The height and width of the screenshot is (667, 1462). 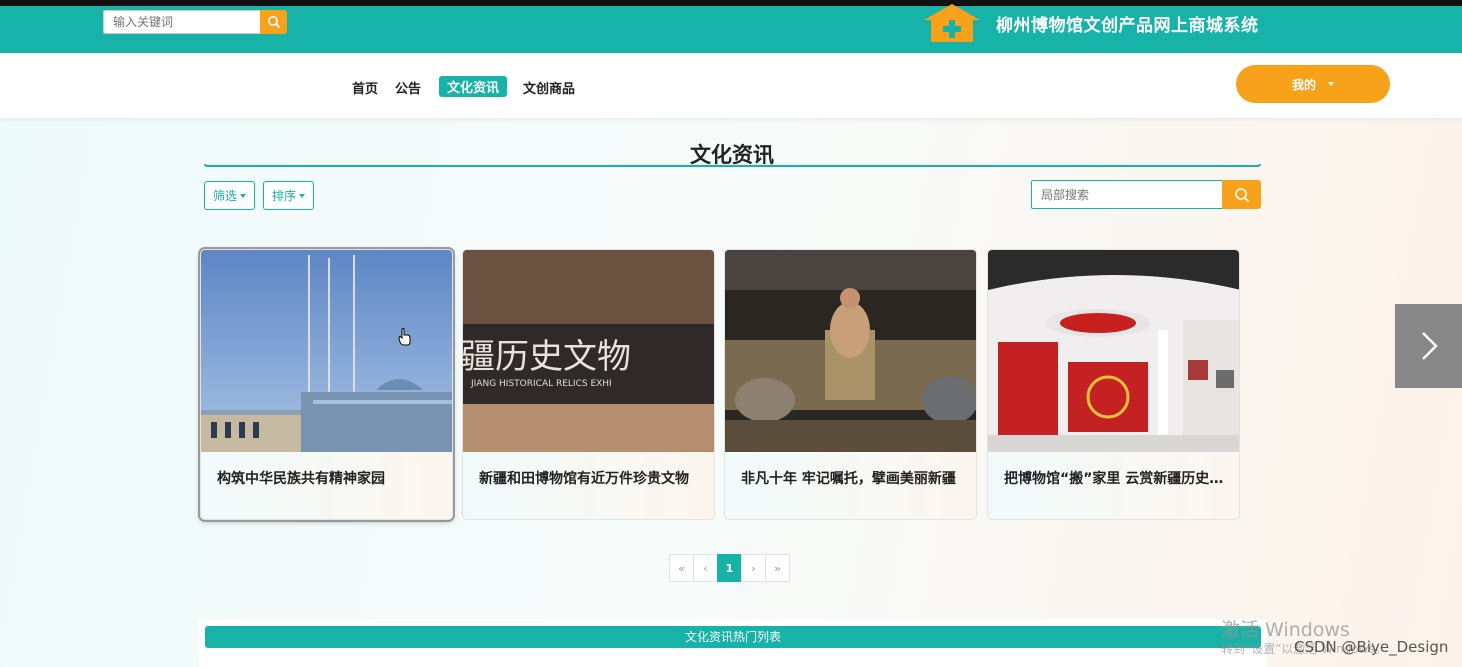 I want to click on news-card: 非凡十年 牢记嘱托，擘画美丽新疆, so click(x=850, y=384).